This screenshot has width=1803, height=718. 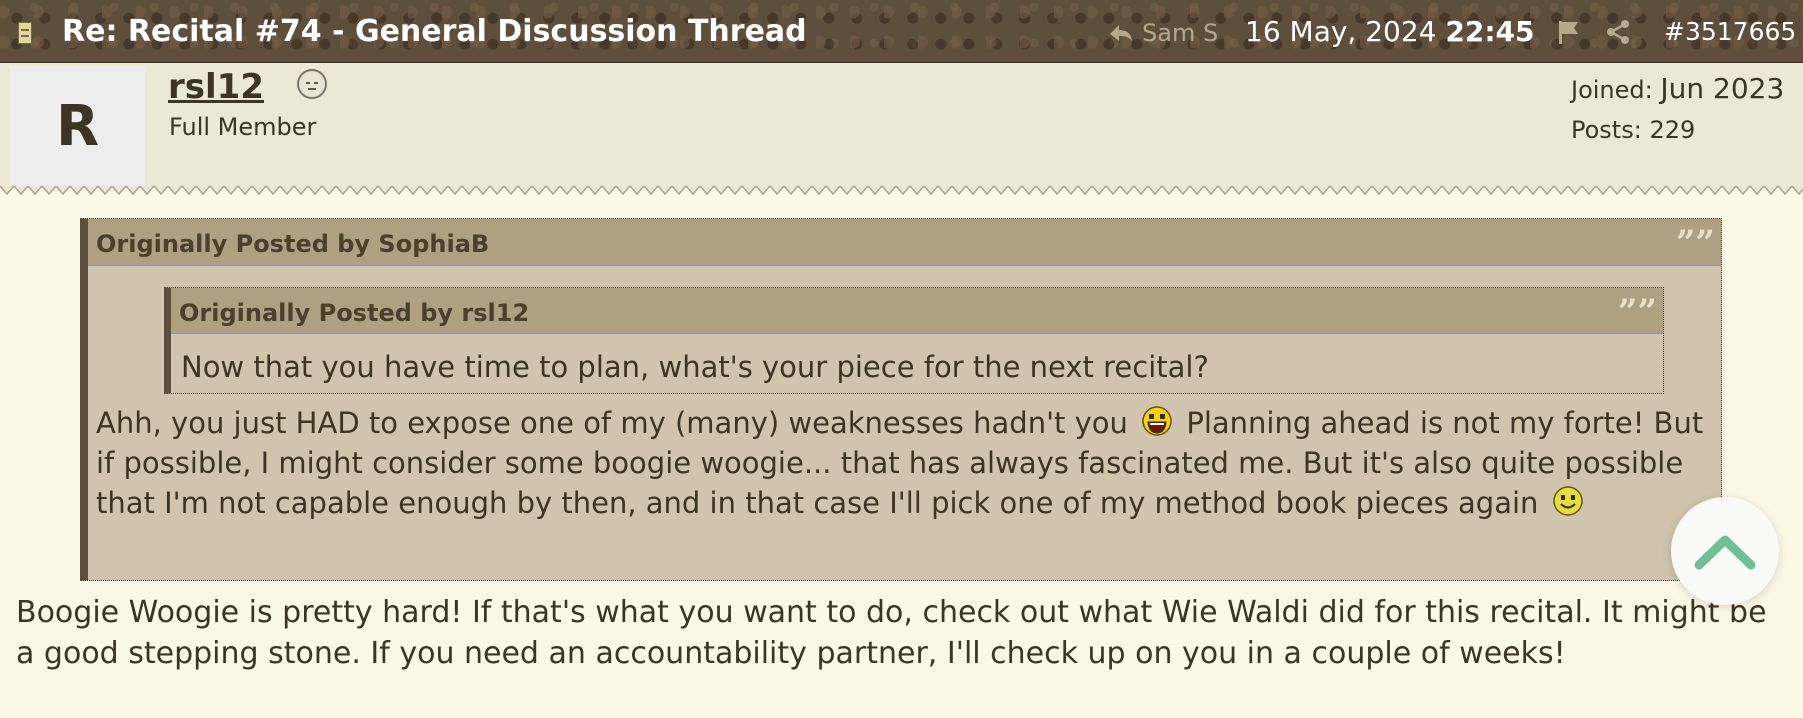 I want to click on zigzag-divider, so click(x=901, y=190).